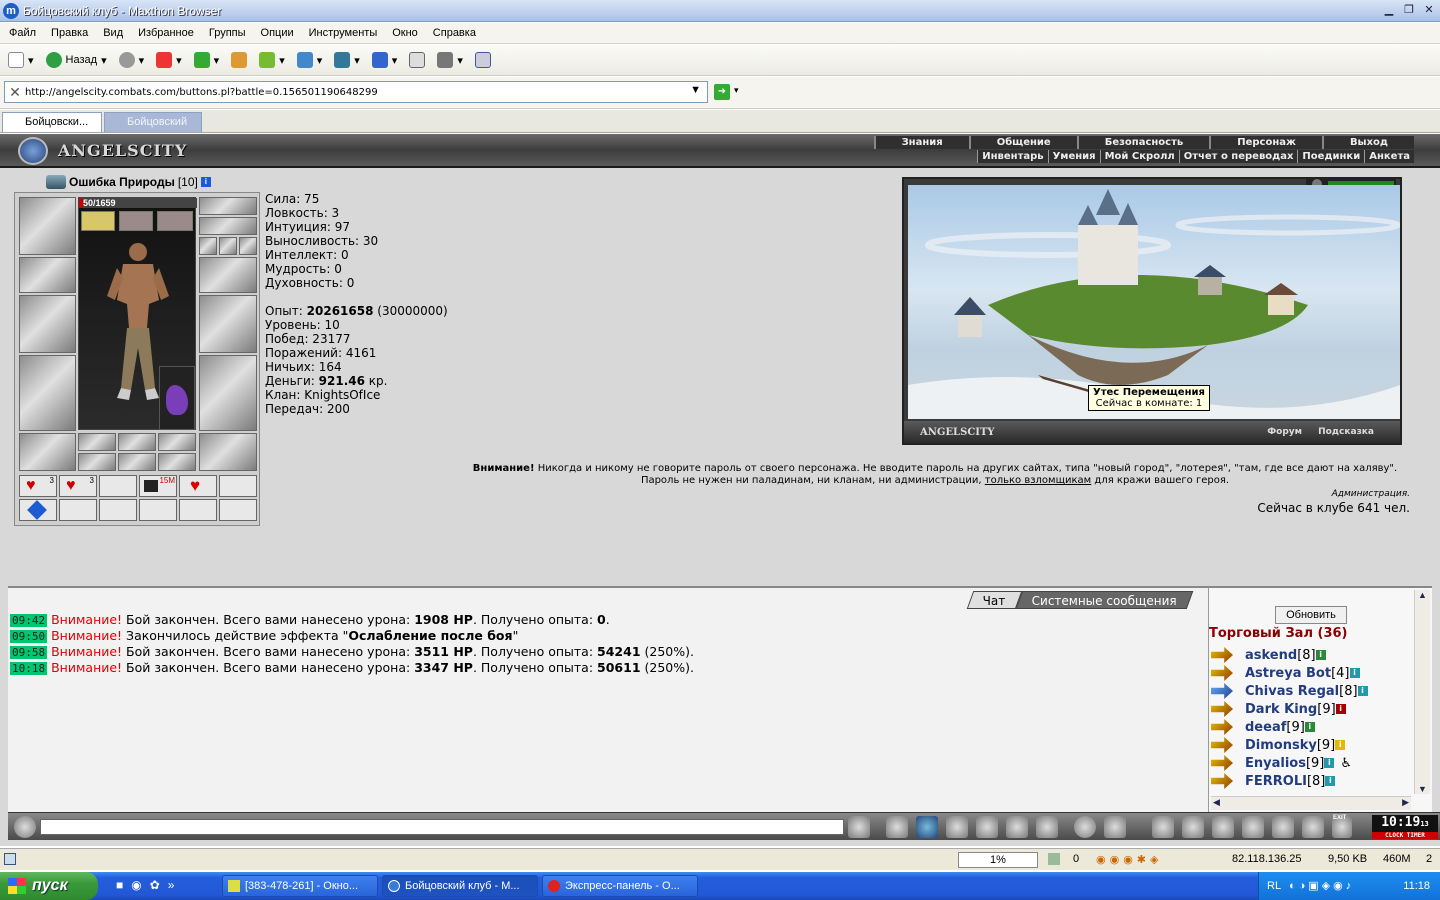 The image size is (1440, 900). I want to click on armor-slot, so click(47, 393).